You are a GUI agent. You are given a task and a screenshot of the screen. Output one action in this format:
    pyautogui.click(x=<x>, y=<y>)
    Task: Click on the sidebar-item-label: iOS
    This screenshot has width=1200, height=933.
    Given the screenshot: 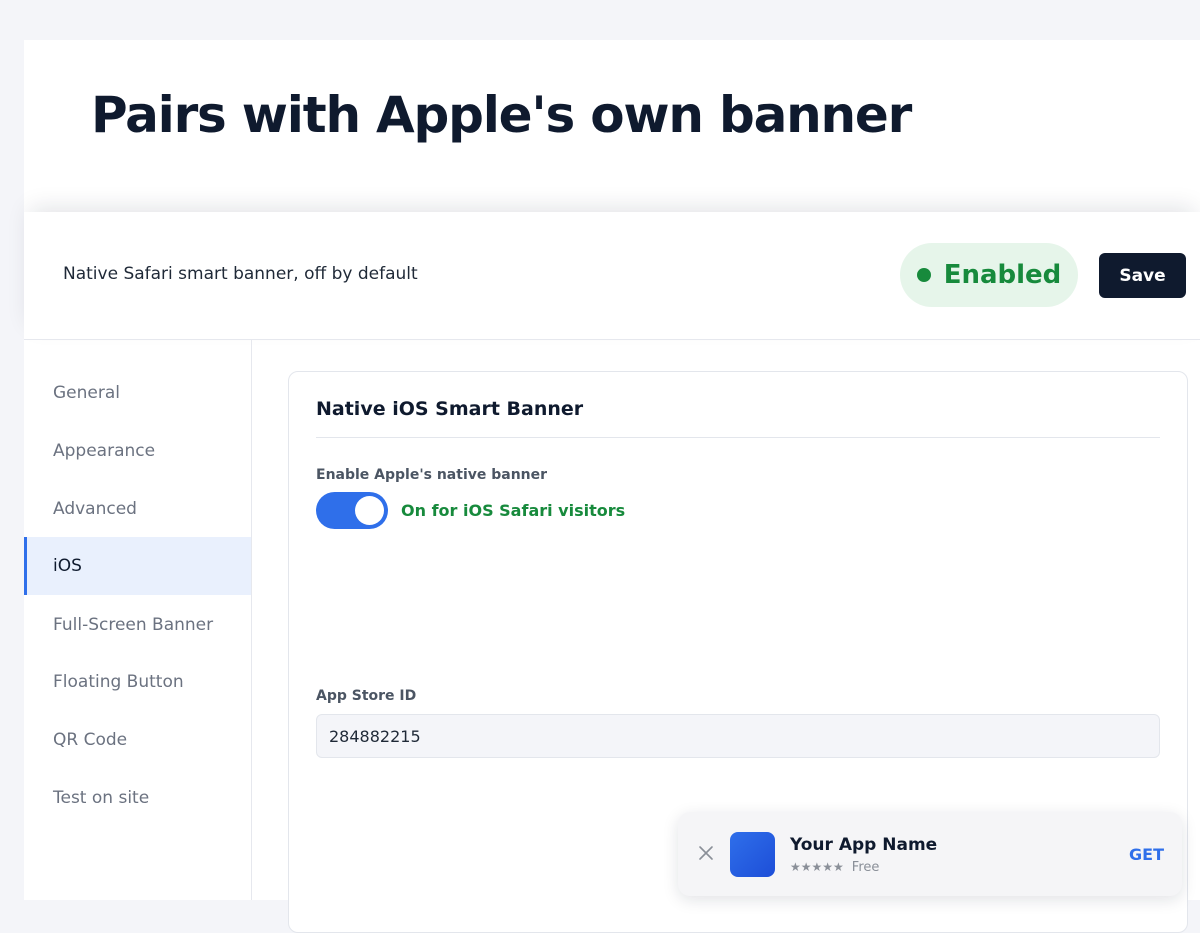 What is the action you would take?
    pyautogui.click(x=67, y=566)
    